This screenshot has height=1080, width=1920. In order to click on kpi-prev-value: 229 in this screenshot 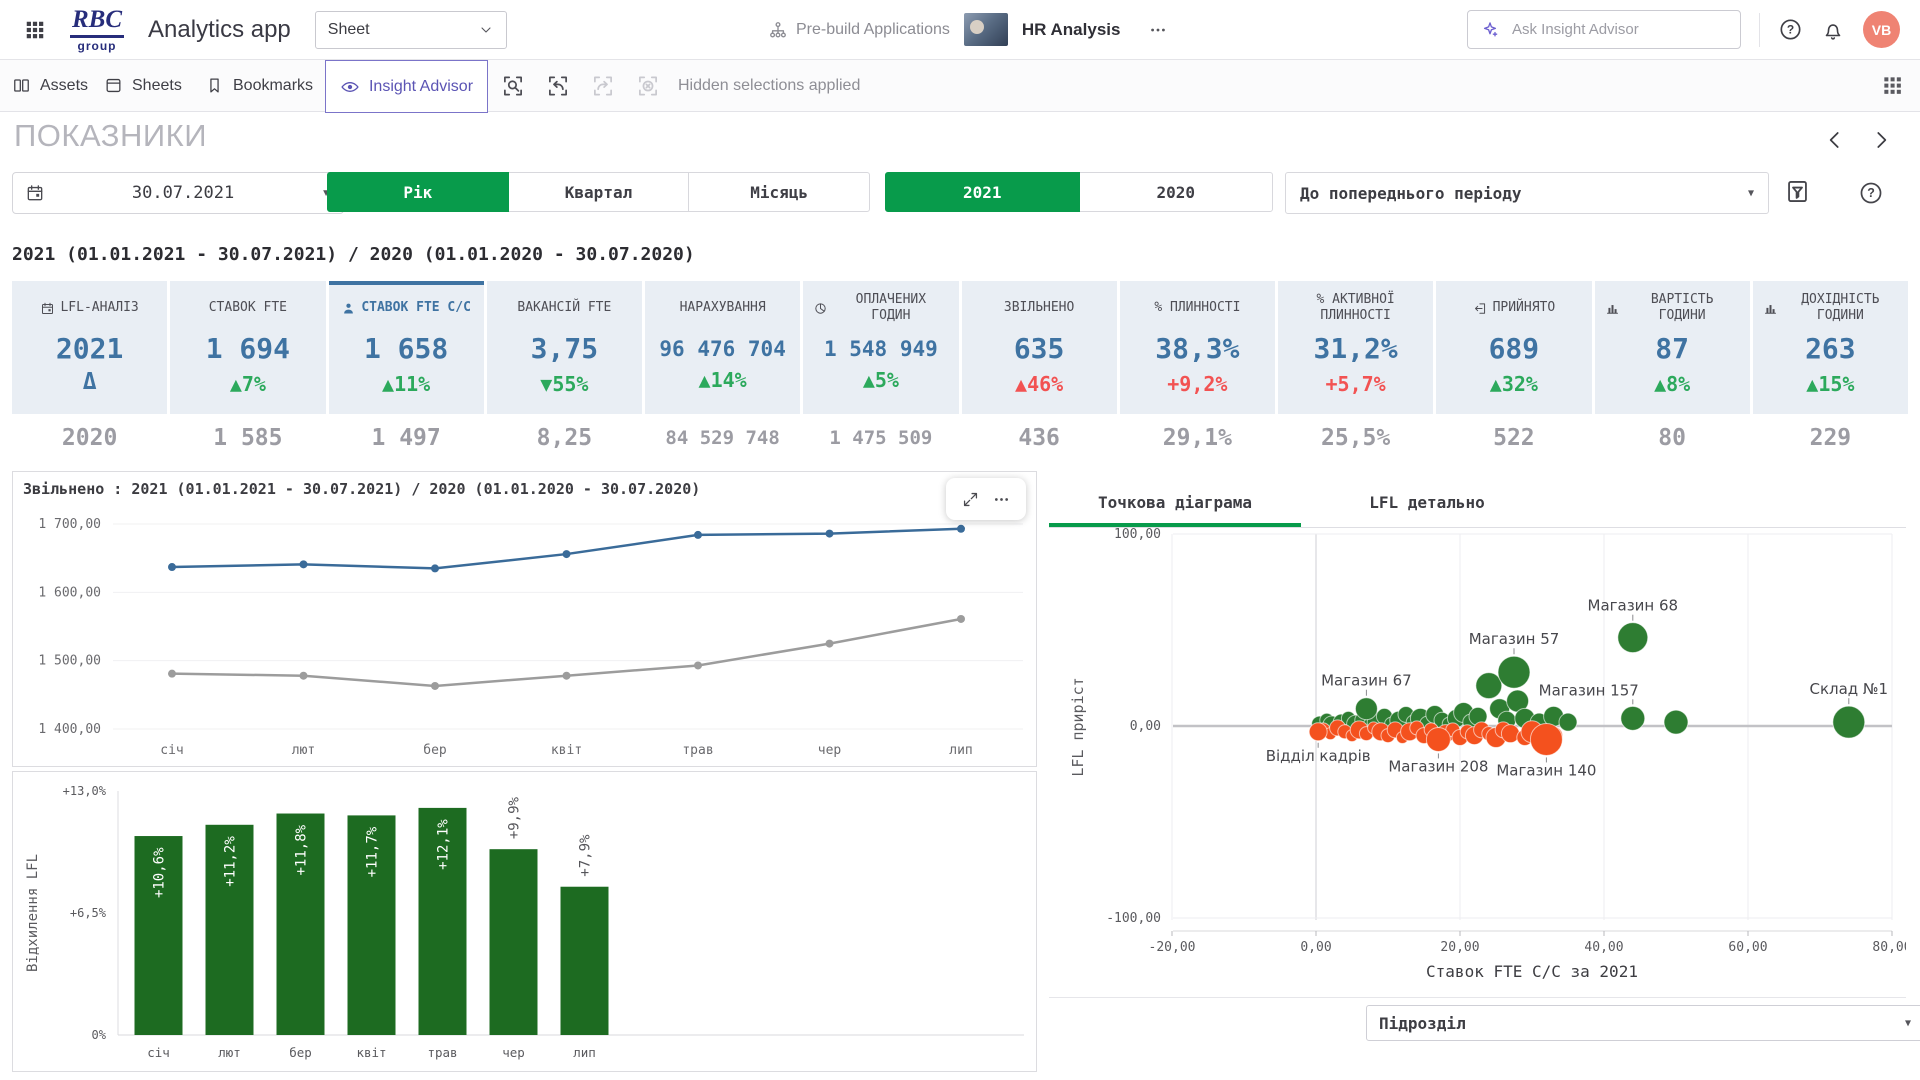, I will do `click(1830, 438)`.